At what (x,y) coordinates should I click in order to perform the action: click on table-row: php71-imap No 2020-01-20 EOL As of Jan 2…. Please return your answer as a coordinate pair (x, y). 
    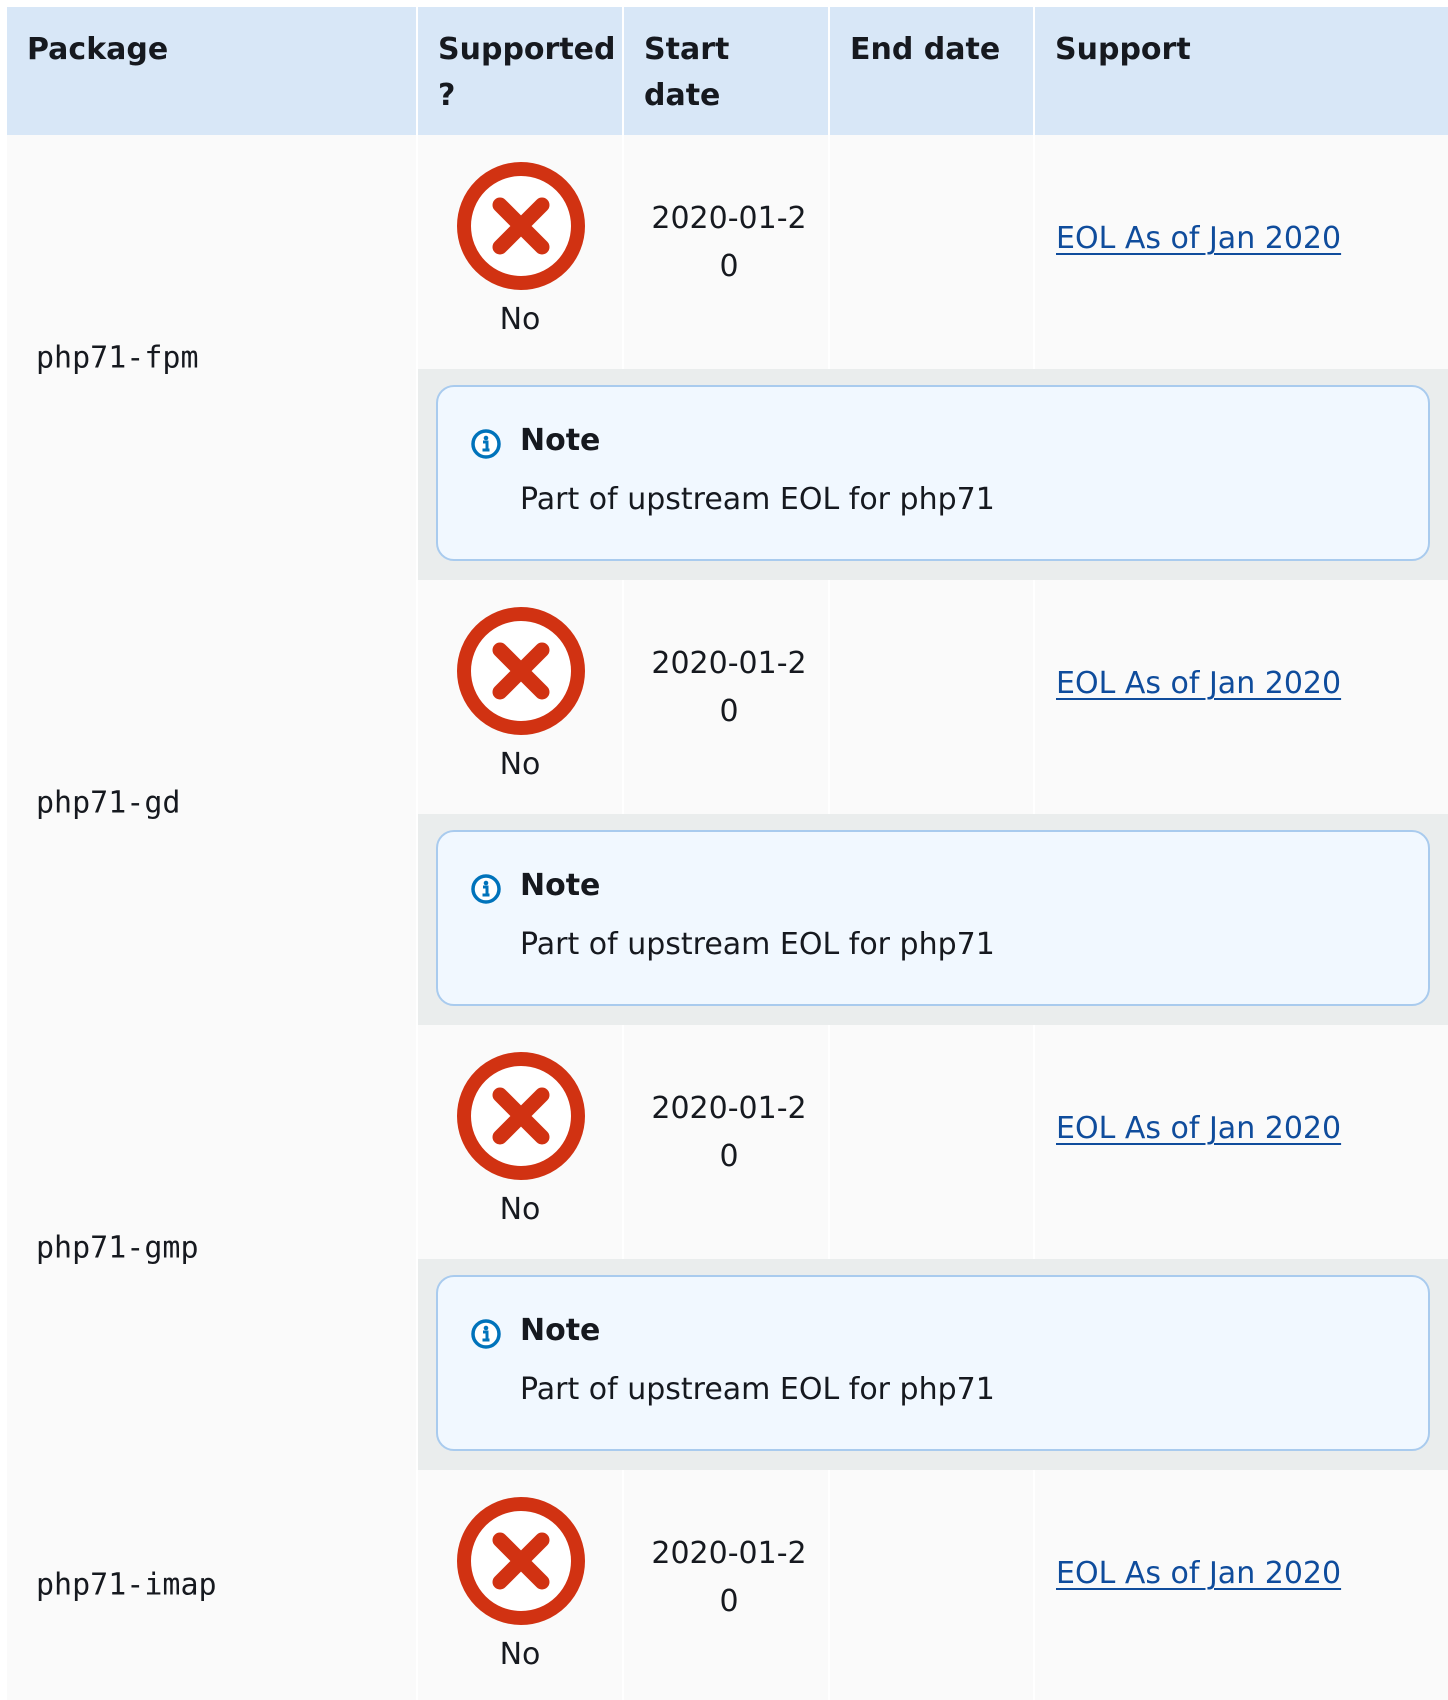
    Looking at the image, I should click on (727, 1585).